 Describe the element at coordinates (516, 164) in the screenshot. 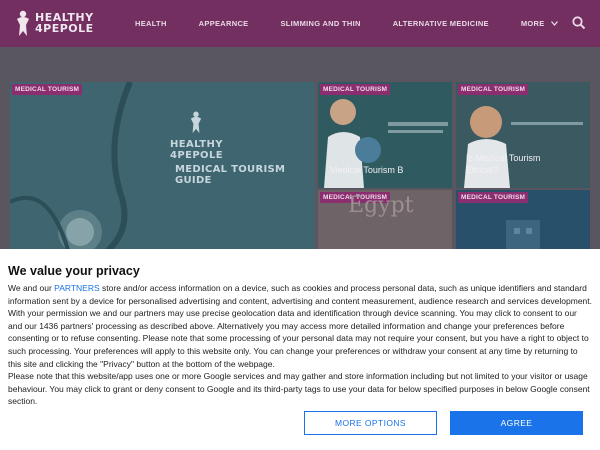

I see `post-title: Is Medical Tourism Ethical?` at that location.